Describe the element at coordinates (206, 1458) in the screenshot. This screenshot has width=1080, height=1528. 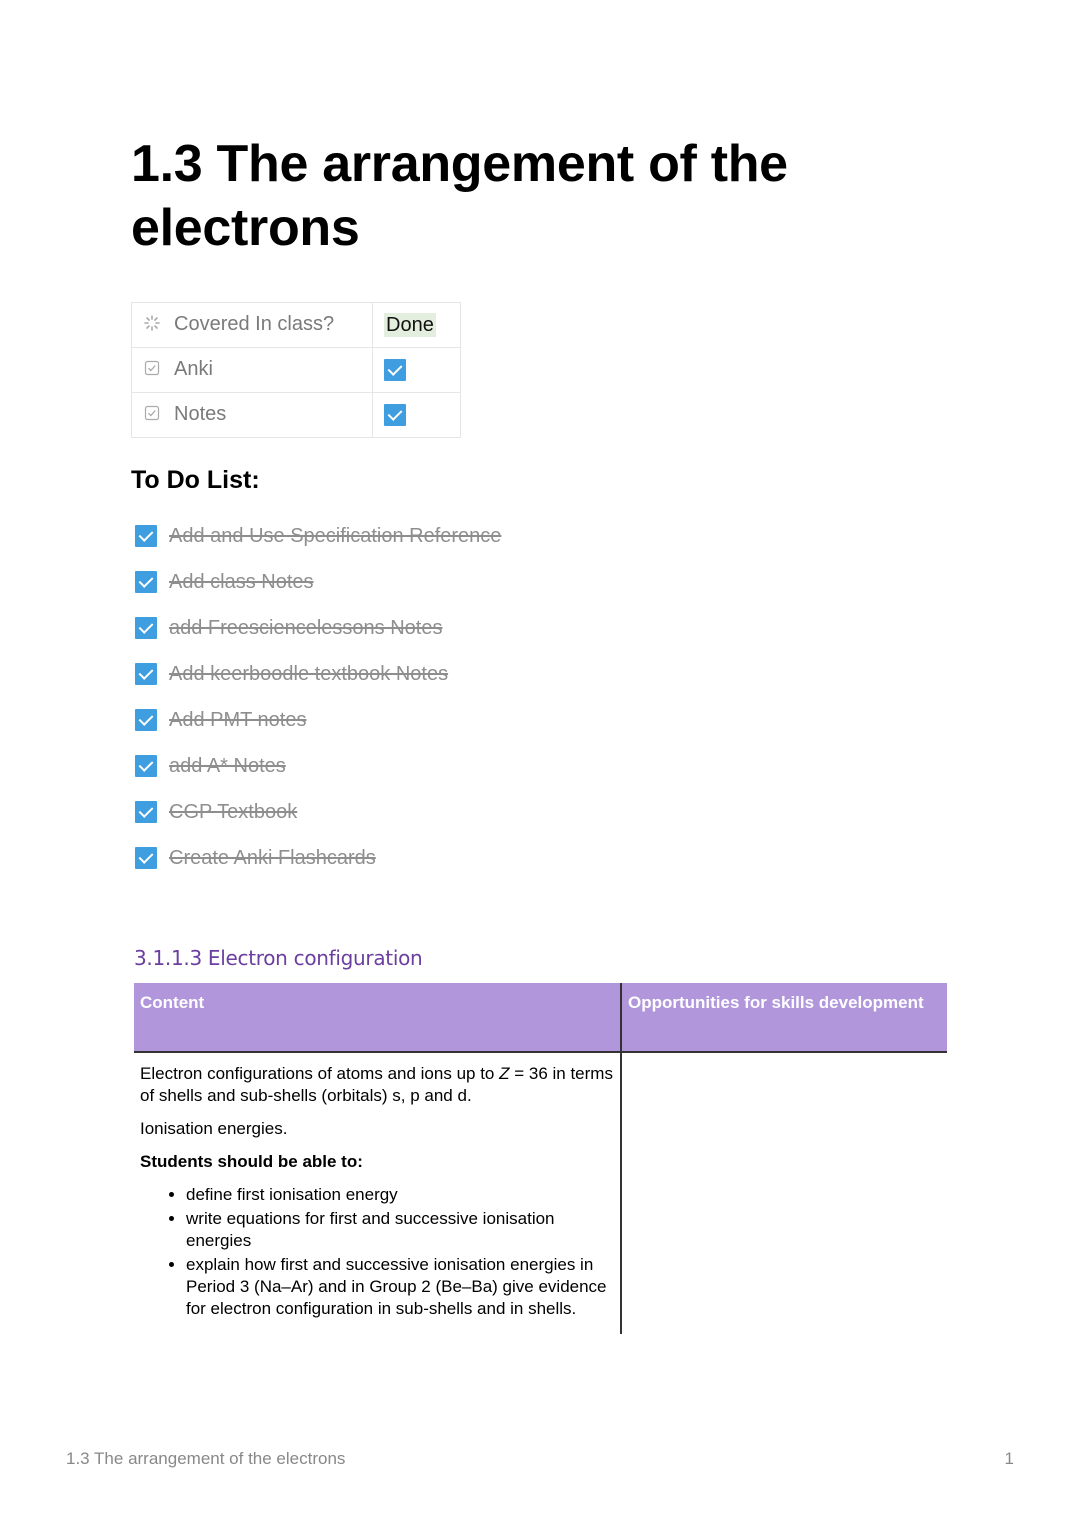
I see `footer-title: 1.3 The arrangement of the electrons` at that location.